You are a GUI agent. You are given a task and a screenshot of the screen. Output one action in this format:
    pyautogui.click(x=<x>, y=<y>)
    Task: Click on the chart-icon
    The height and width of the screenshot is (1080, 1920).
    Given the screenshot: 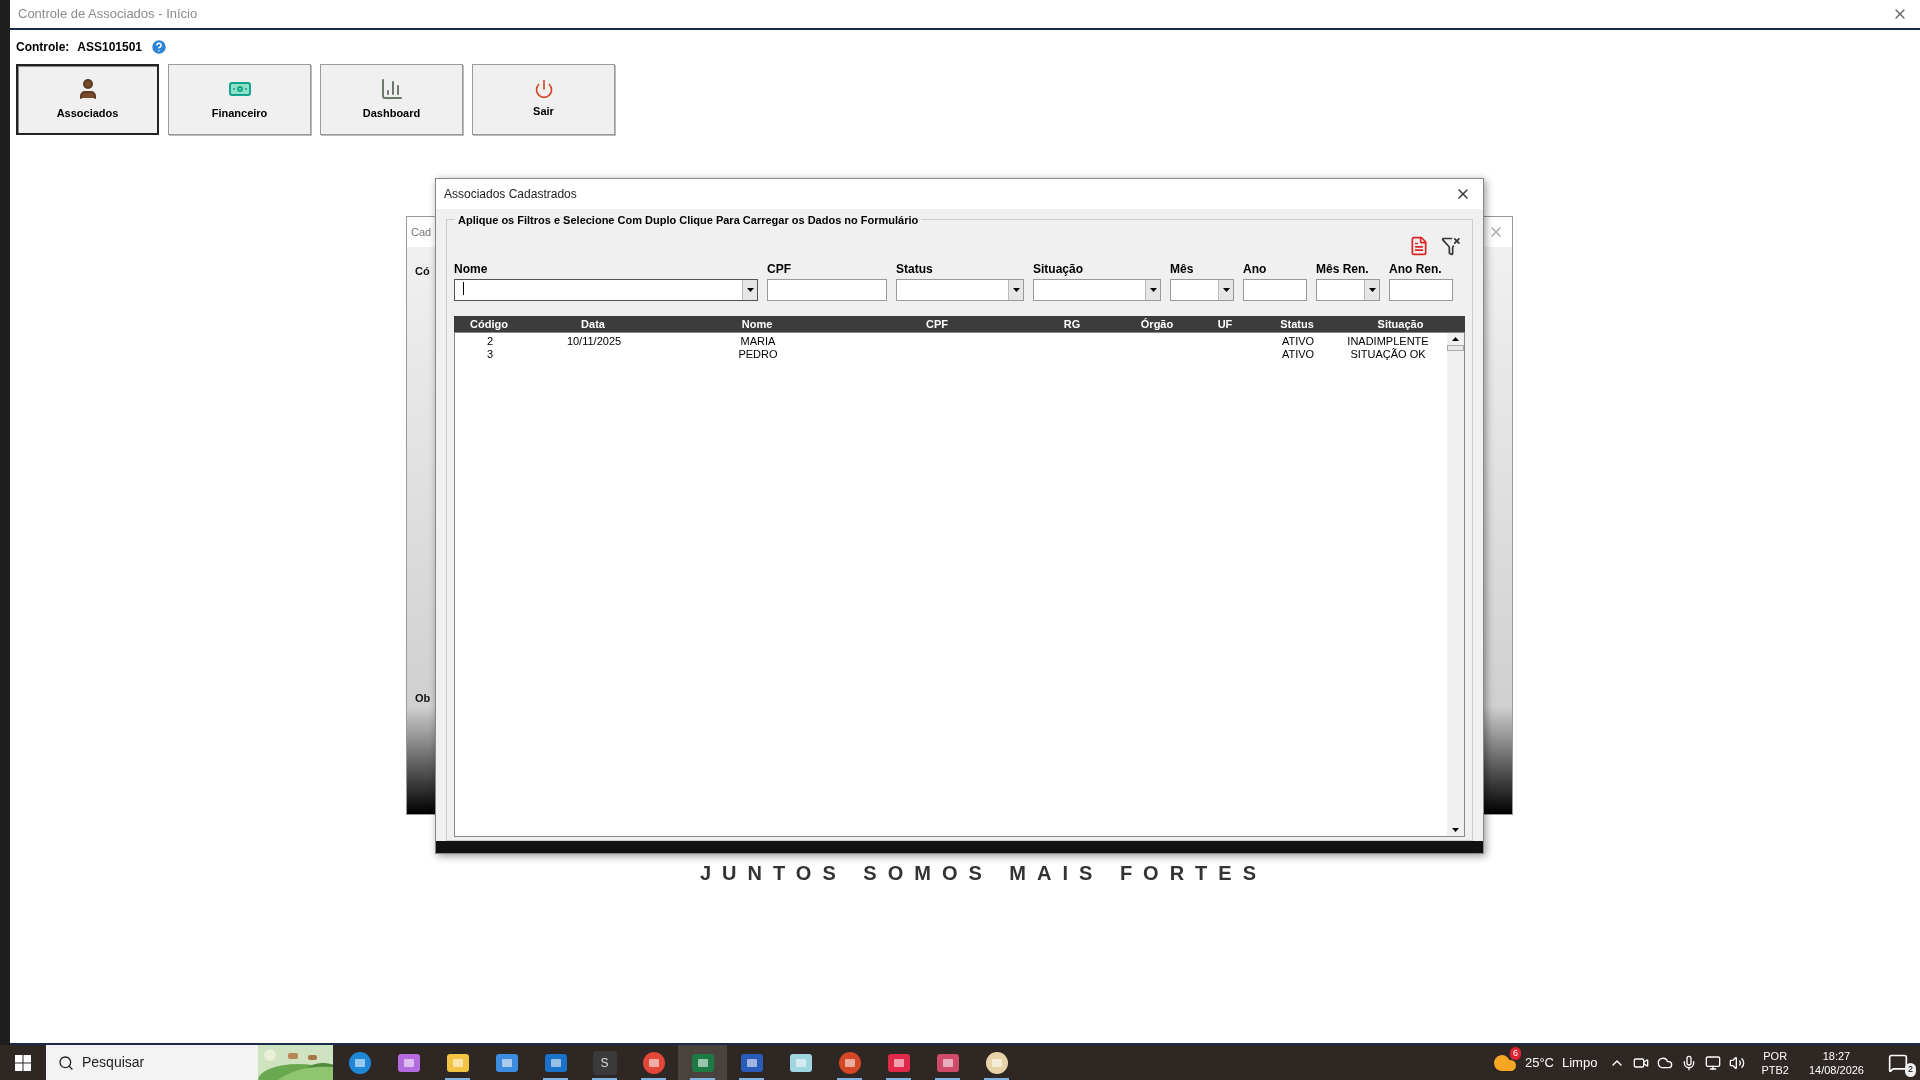 What is the action you would take?
    pyautogui.click(x=391, y=89)
    